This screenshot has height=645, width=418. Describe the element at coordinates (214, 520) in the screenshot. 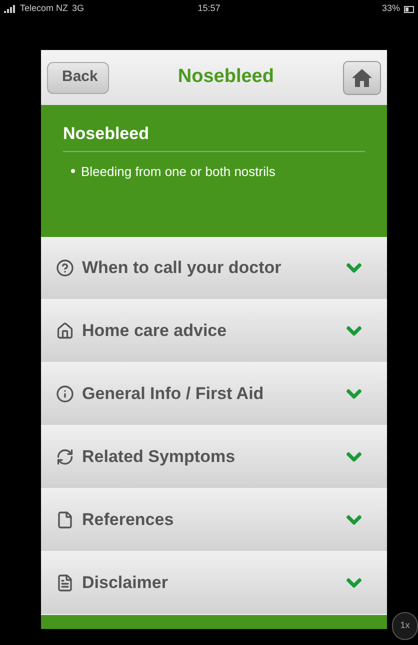

I see `accordion-row: References` at that location.